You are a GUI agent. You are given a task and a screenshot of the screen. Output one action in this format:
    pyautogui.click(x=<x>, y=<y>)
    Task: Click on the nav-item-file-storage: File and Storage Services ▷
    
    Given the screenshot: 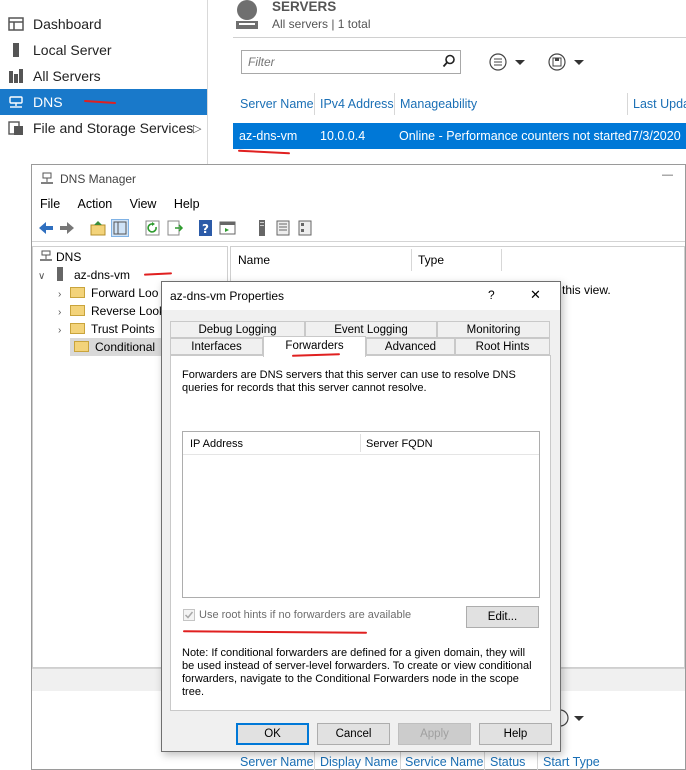 What is the action you would take?
    pyautogui.click(x=103, y=128)
    